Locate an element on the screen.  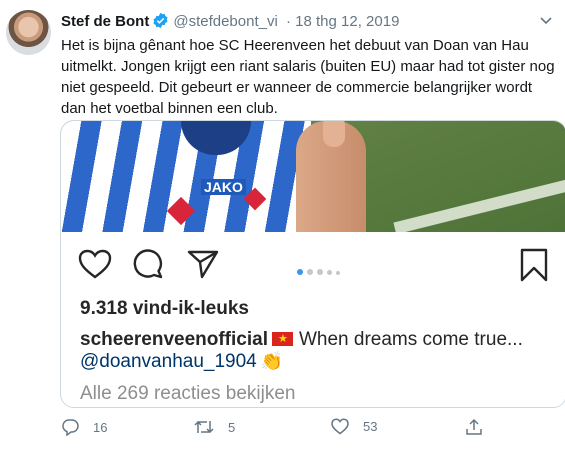
retweet-icon is located at coordinates (204, 427).